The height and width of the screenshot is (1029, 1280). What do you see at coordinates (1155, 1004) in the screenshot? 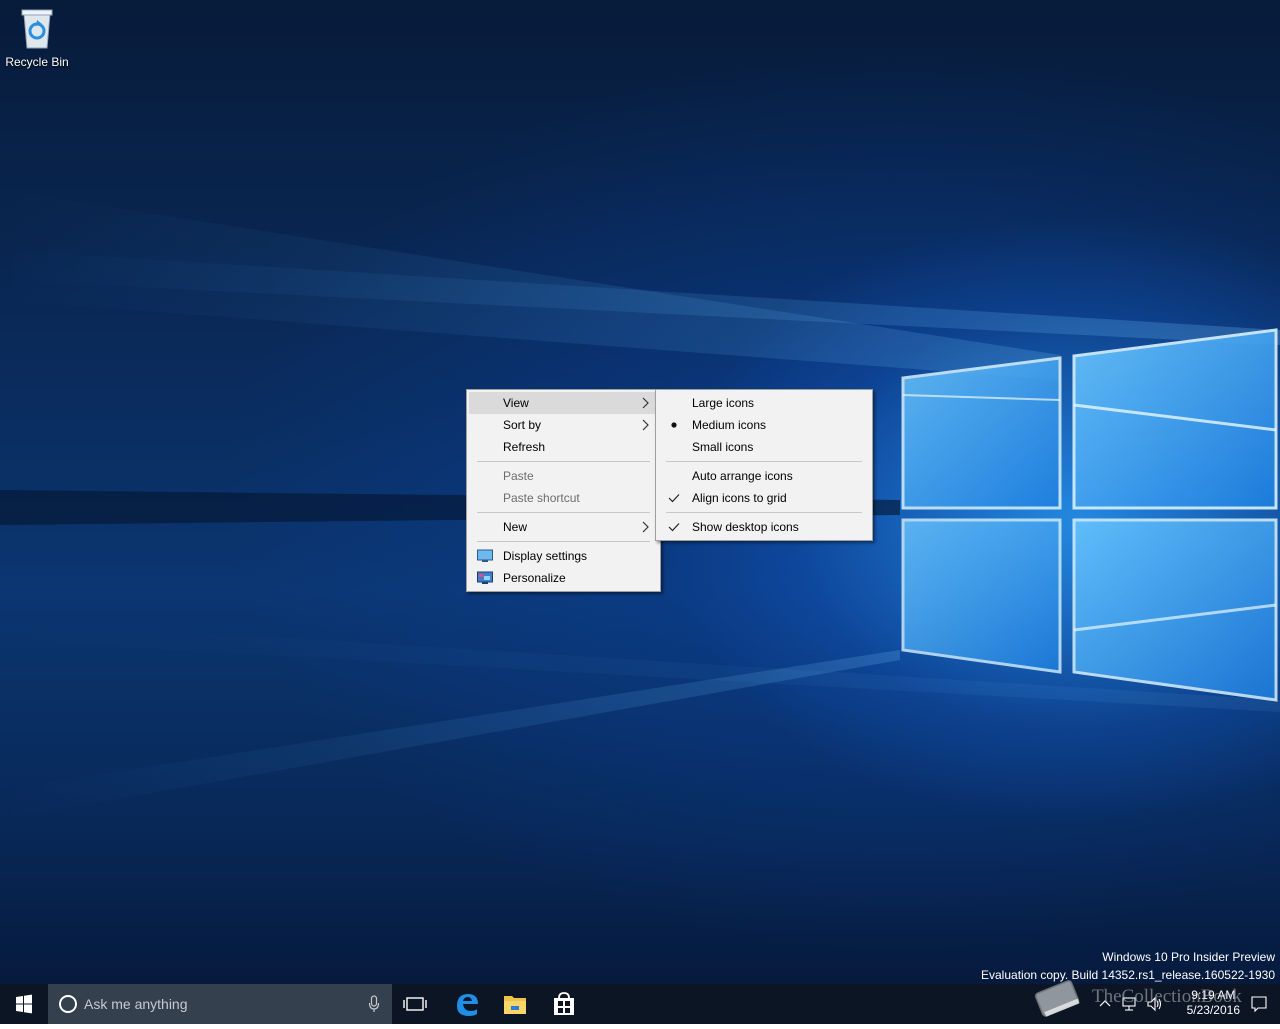
I see `volume-icon` at bounding box center [1155, 1004].